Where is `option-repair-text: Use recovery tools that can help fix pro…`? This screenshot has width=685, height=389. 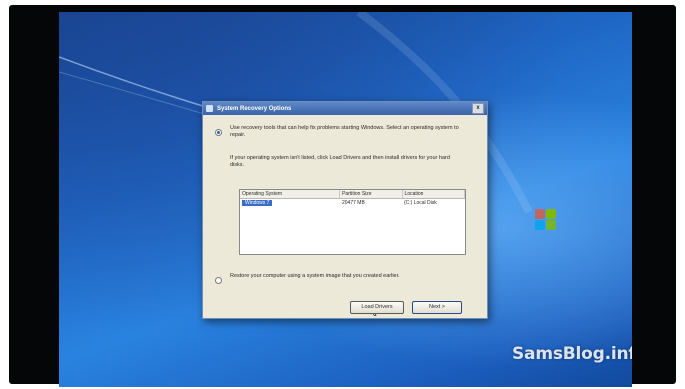
option-repair-text: Use recovery tools that can help fix pro… is located at coordinates (344, 131).